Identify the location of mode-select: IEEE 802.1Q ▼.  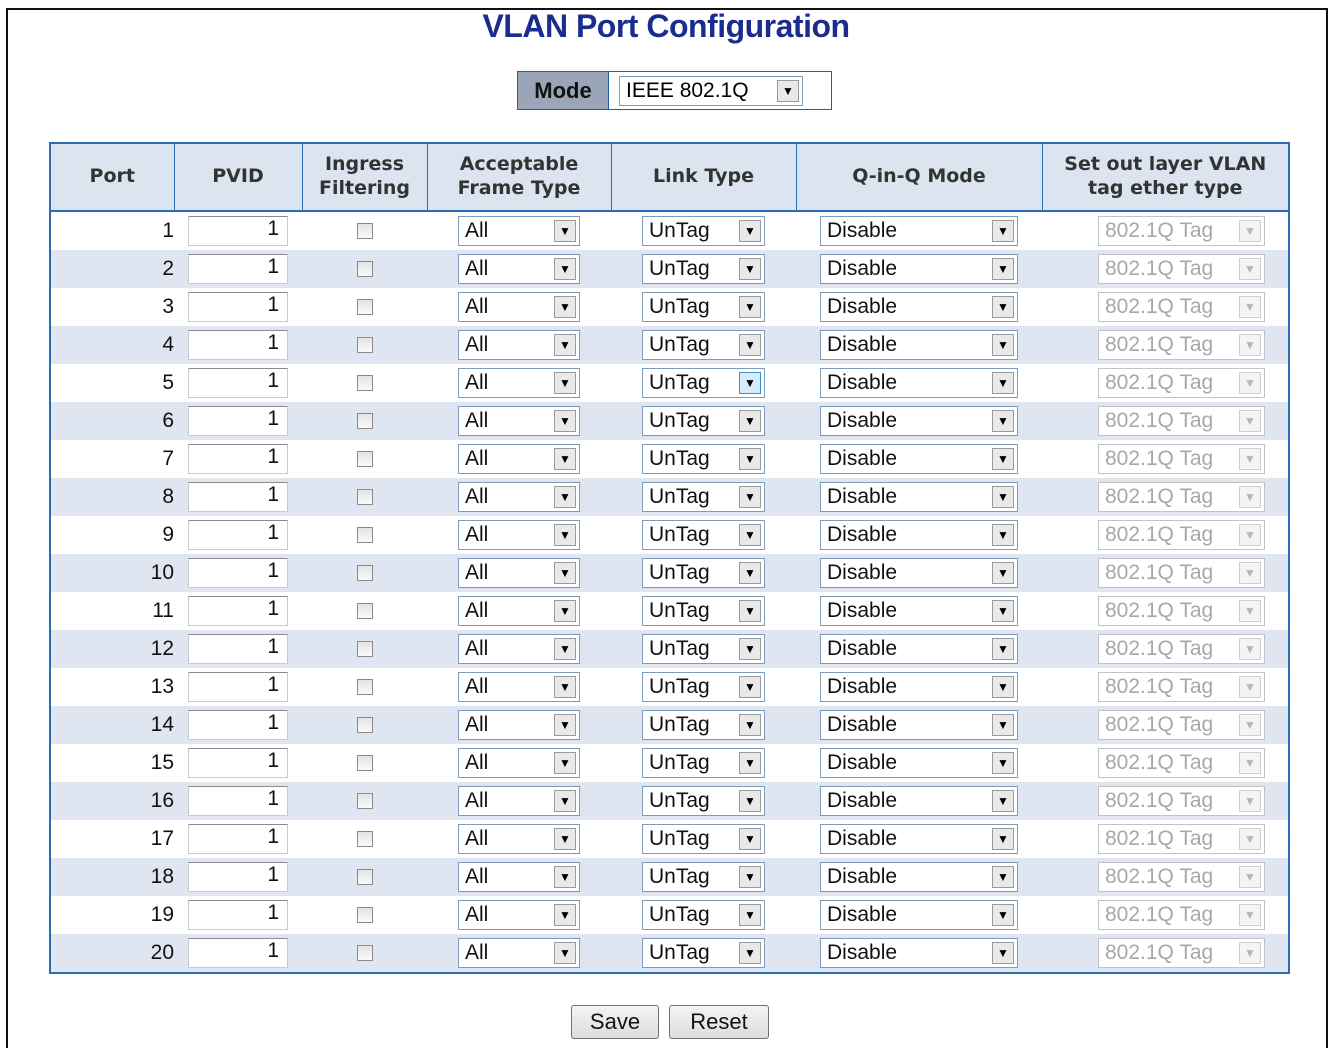
(711, 90).